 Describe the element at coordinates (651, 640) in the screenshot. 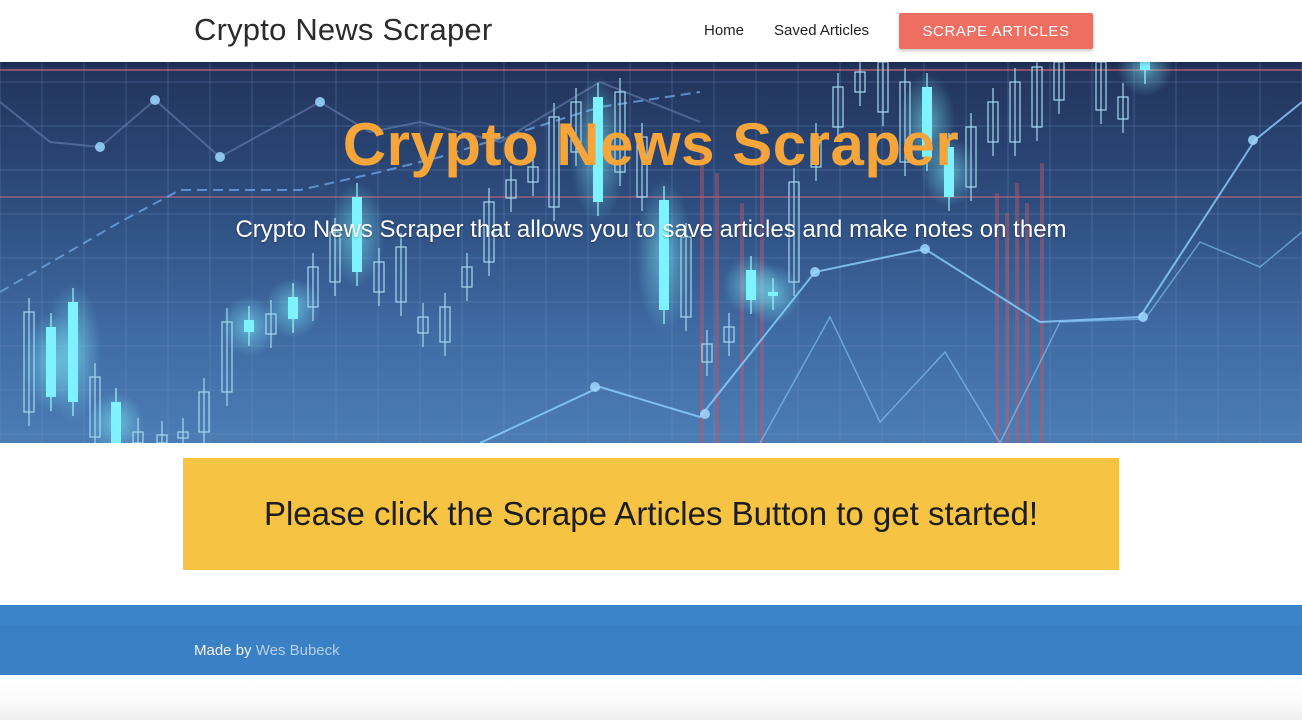

I see `page-footer: Made by Wes Bubeck` at that location.